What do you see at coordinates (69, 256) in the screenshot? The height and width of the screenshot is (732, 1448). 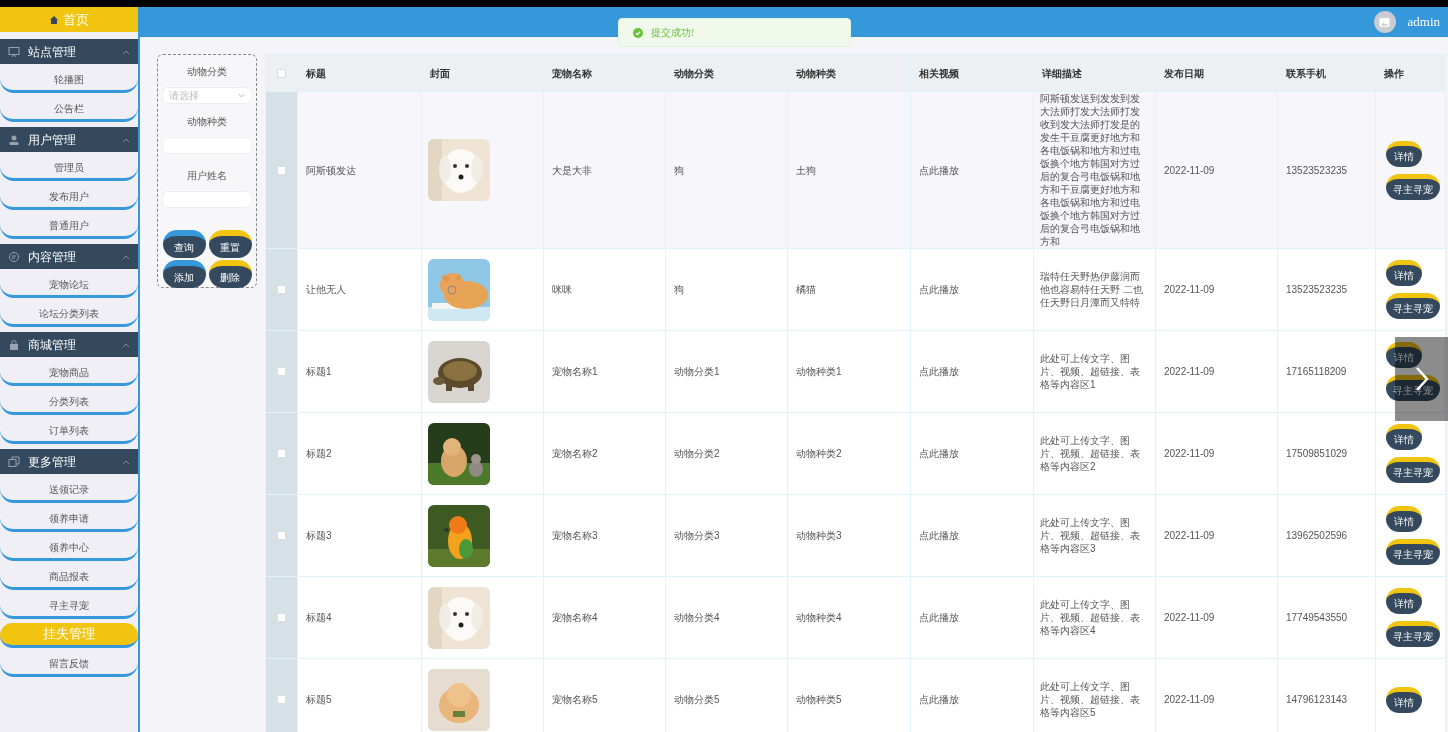 I see `menu-group-header: 内容管理` at bounding box center [69, 256].